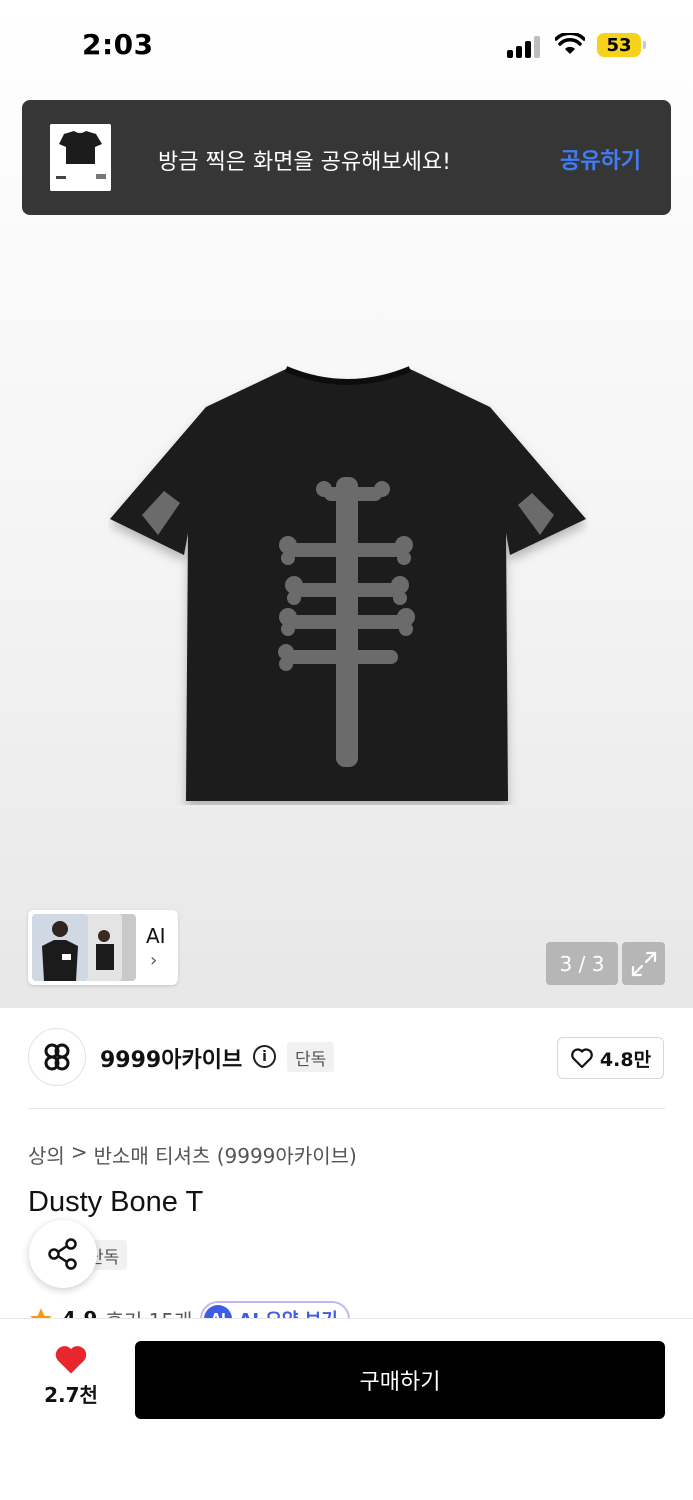  Describe the element at coordinates (582, 1058) in the screenshot. I see `heart-outline-icon` at that location.